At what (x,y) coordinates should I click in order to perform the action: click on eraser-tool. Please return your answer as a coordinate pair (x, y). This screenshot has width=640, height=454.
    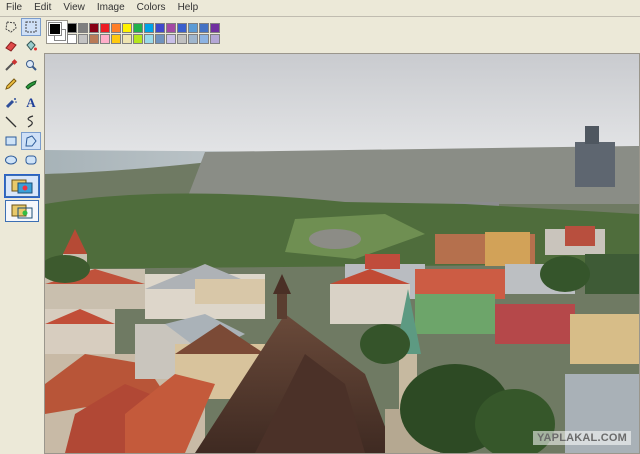
    Looking at the image, I should click on (11, 46).